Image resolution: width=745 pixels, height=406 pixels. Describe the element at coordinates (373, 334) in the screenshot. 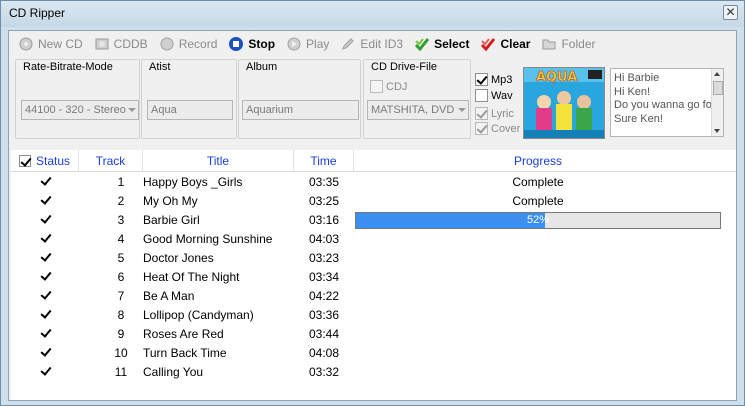

I see `table-row: 9 Roses Are Red 03:44` at that location.